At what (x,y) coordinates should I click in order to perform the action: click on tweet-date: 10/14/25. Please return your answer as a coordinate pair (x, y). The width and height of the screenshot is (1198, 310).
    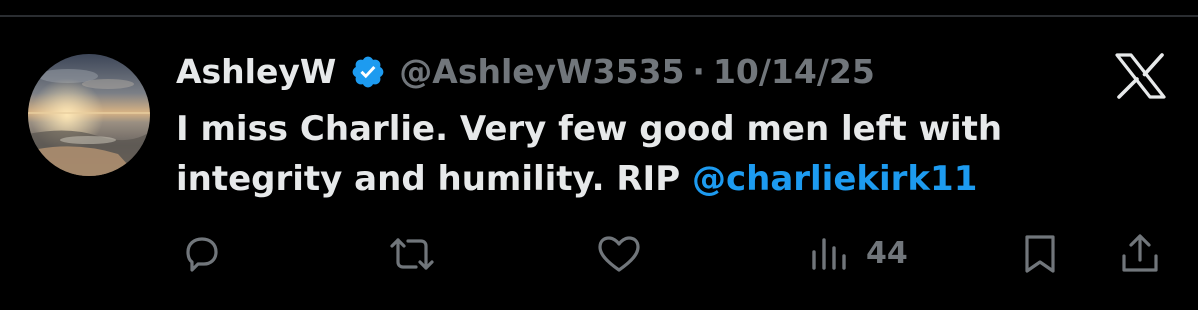
    Looking at the image, I should click on (794, 72).